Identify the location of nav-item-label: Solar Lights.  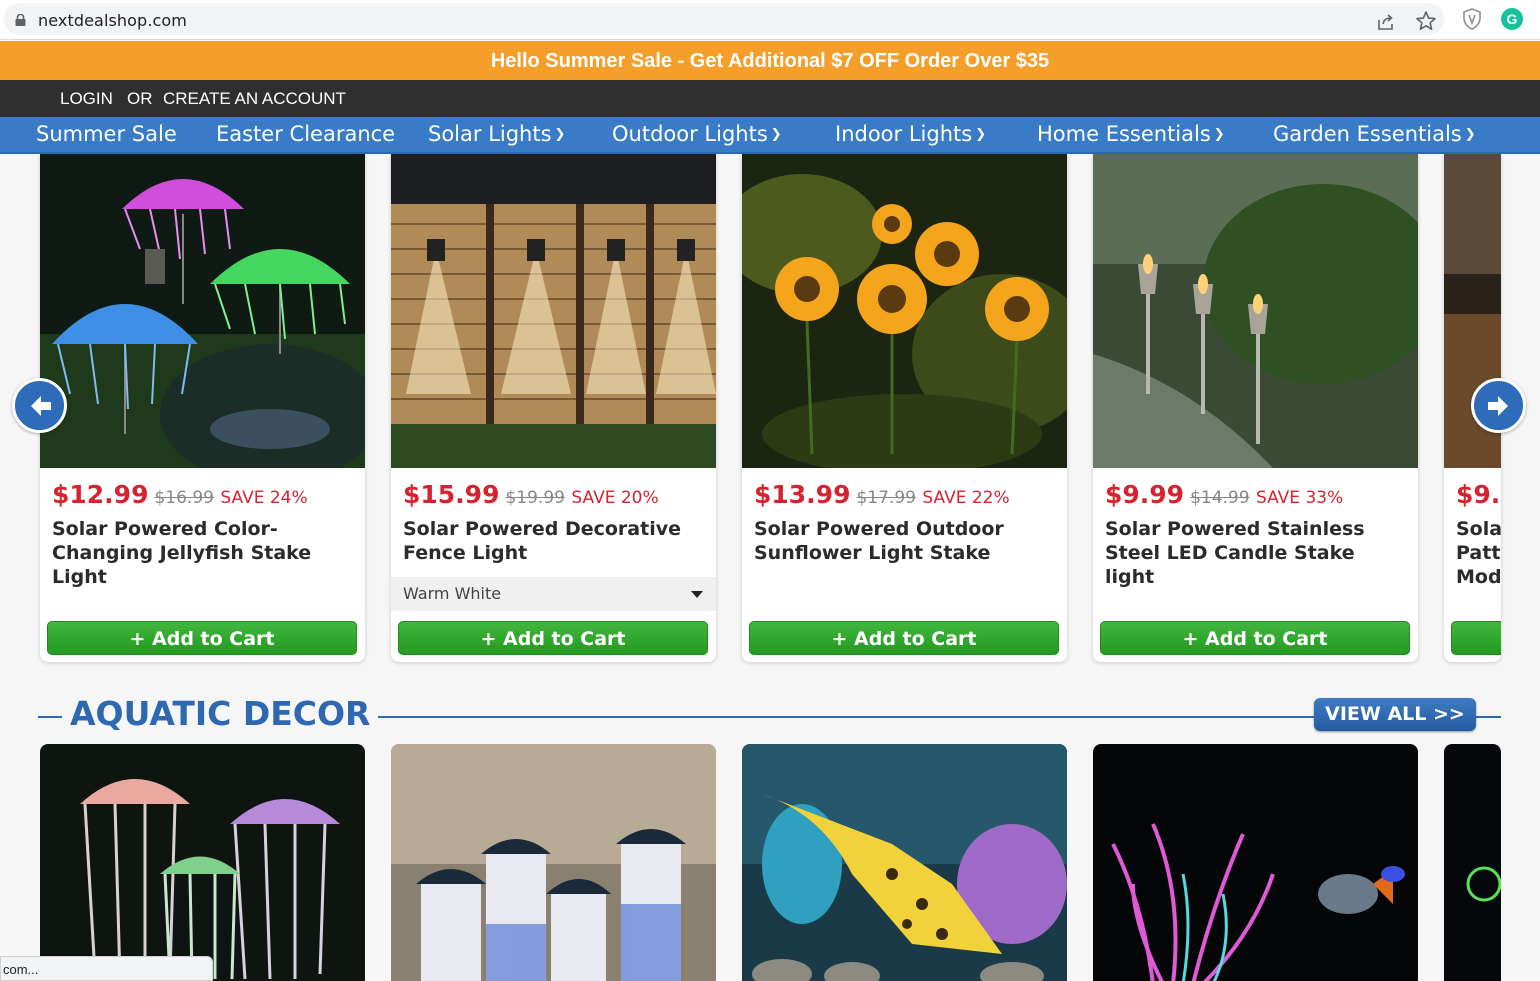
(490, 134).